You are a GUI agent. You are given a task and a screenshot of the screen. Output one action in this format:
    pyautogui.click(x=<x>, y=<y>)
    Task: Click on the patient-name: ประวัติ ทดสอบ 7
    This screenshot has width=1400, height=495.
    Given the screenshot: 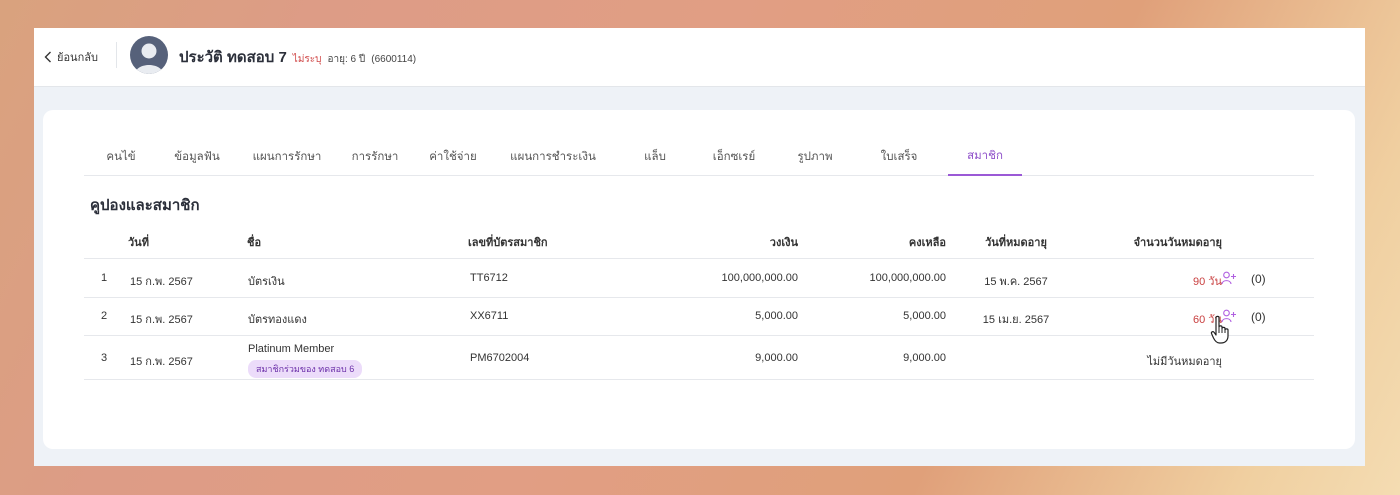 What is the action you would take?
    pyautogui.click(x=233, y=57)
    